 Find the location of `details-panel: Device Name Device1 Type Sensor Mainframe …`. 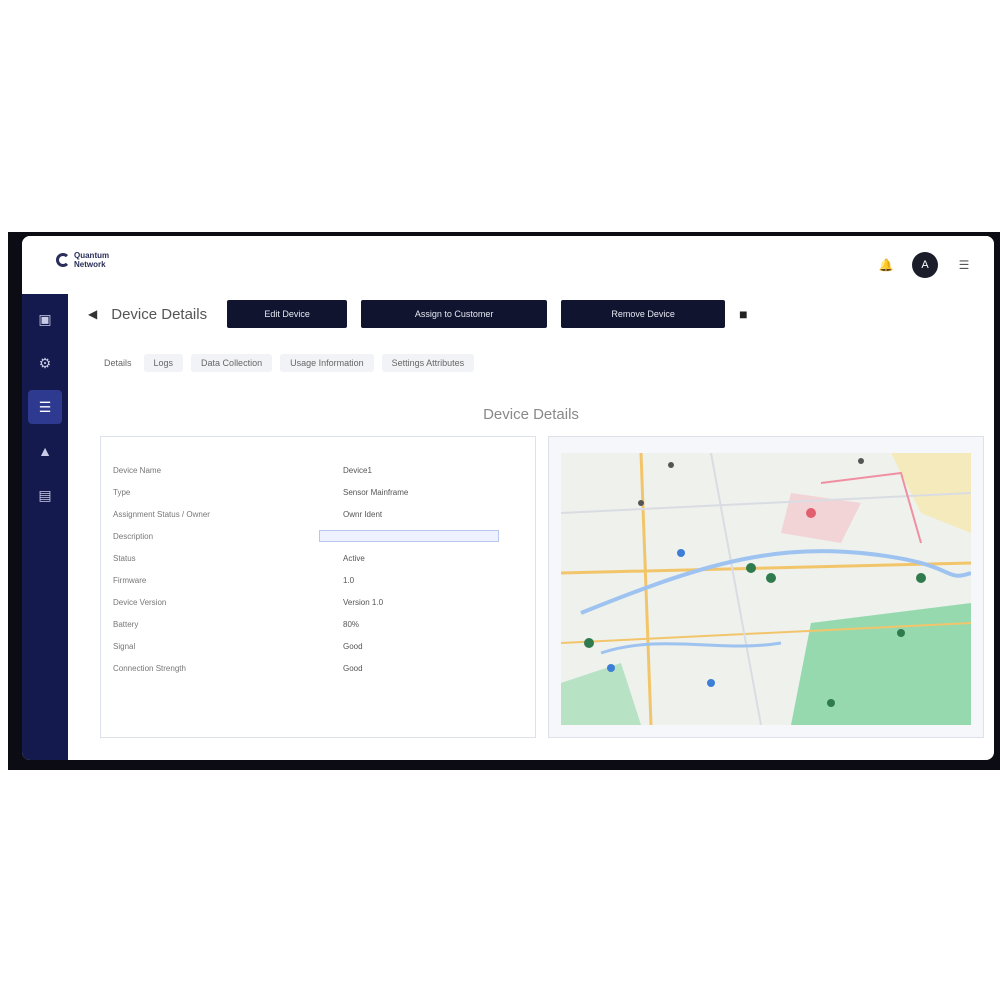

details-panel: Device Name Device1 Type Sensor Mainframe … is located at coordinates (318, 587).